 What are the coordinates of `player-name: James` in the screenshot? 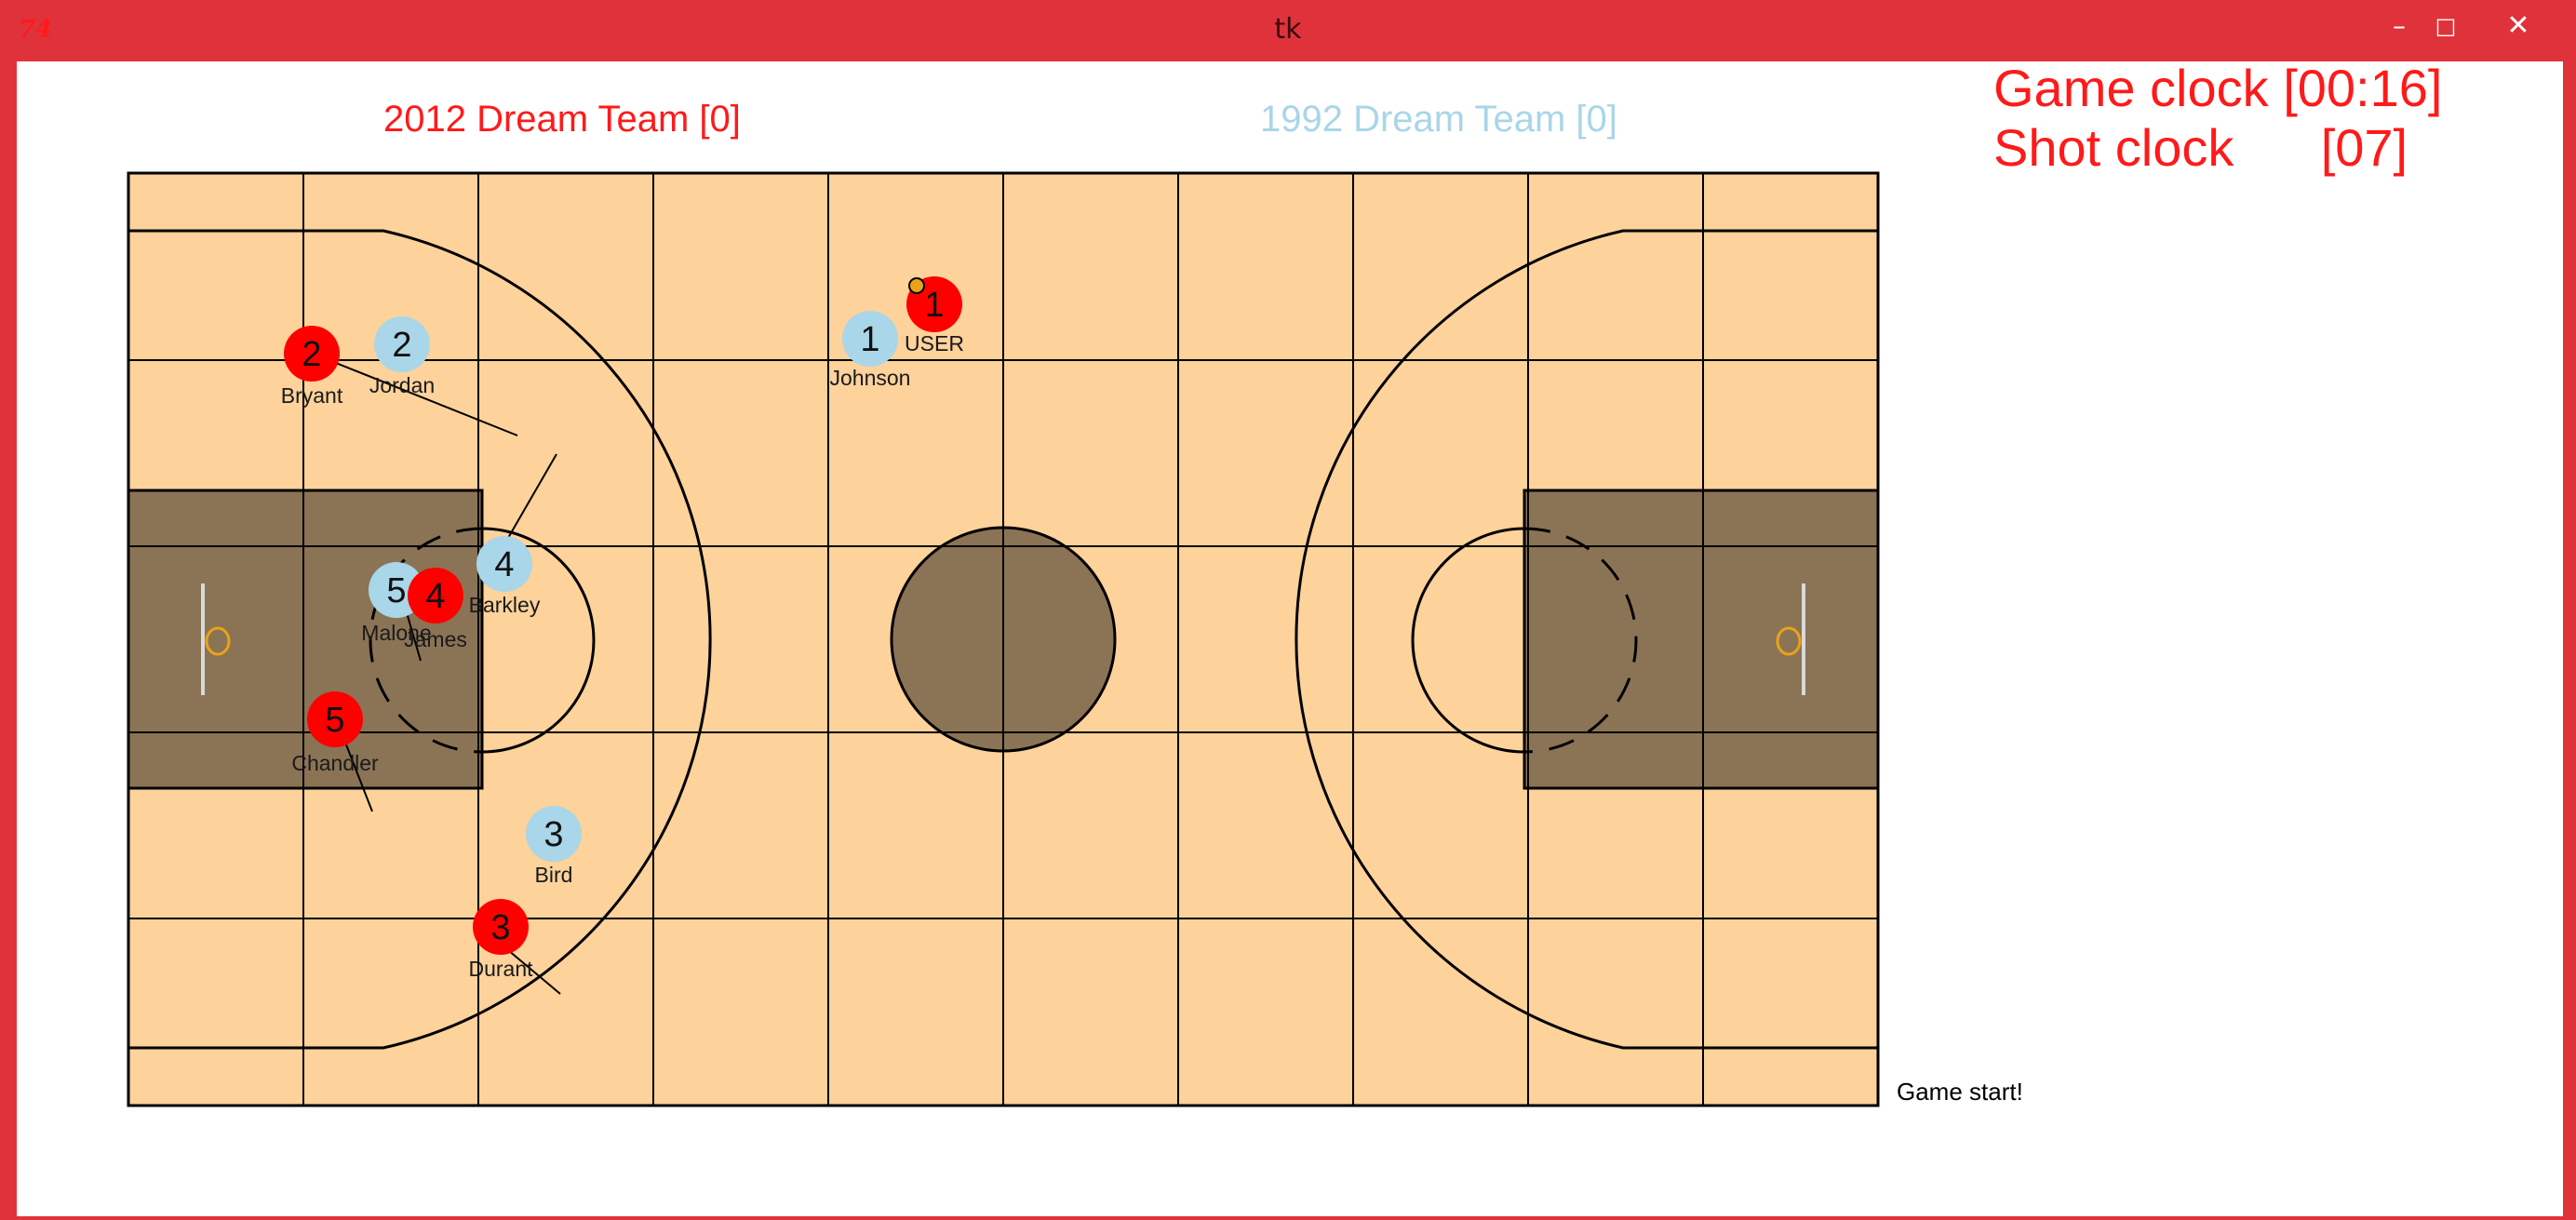 It's located at (435, 639).